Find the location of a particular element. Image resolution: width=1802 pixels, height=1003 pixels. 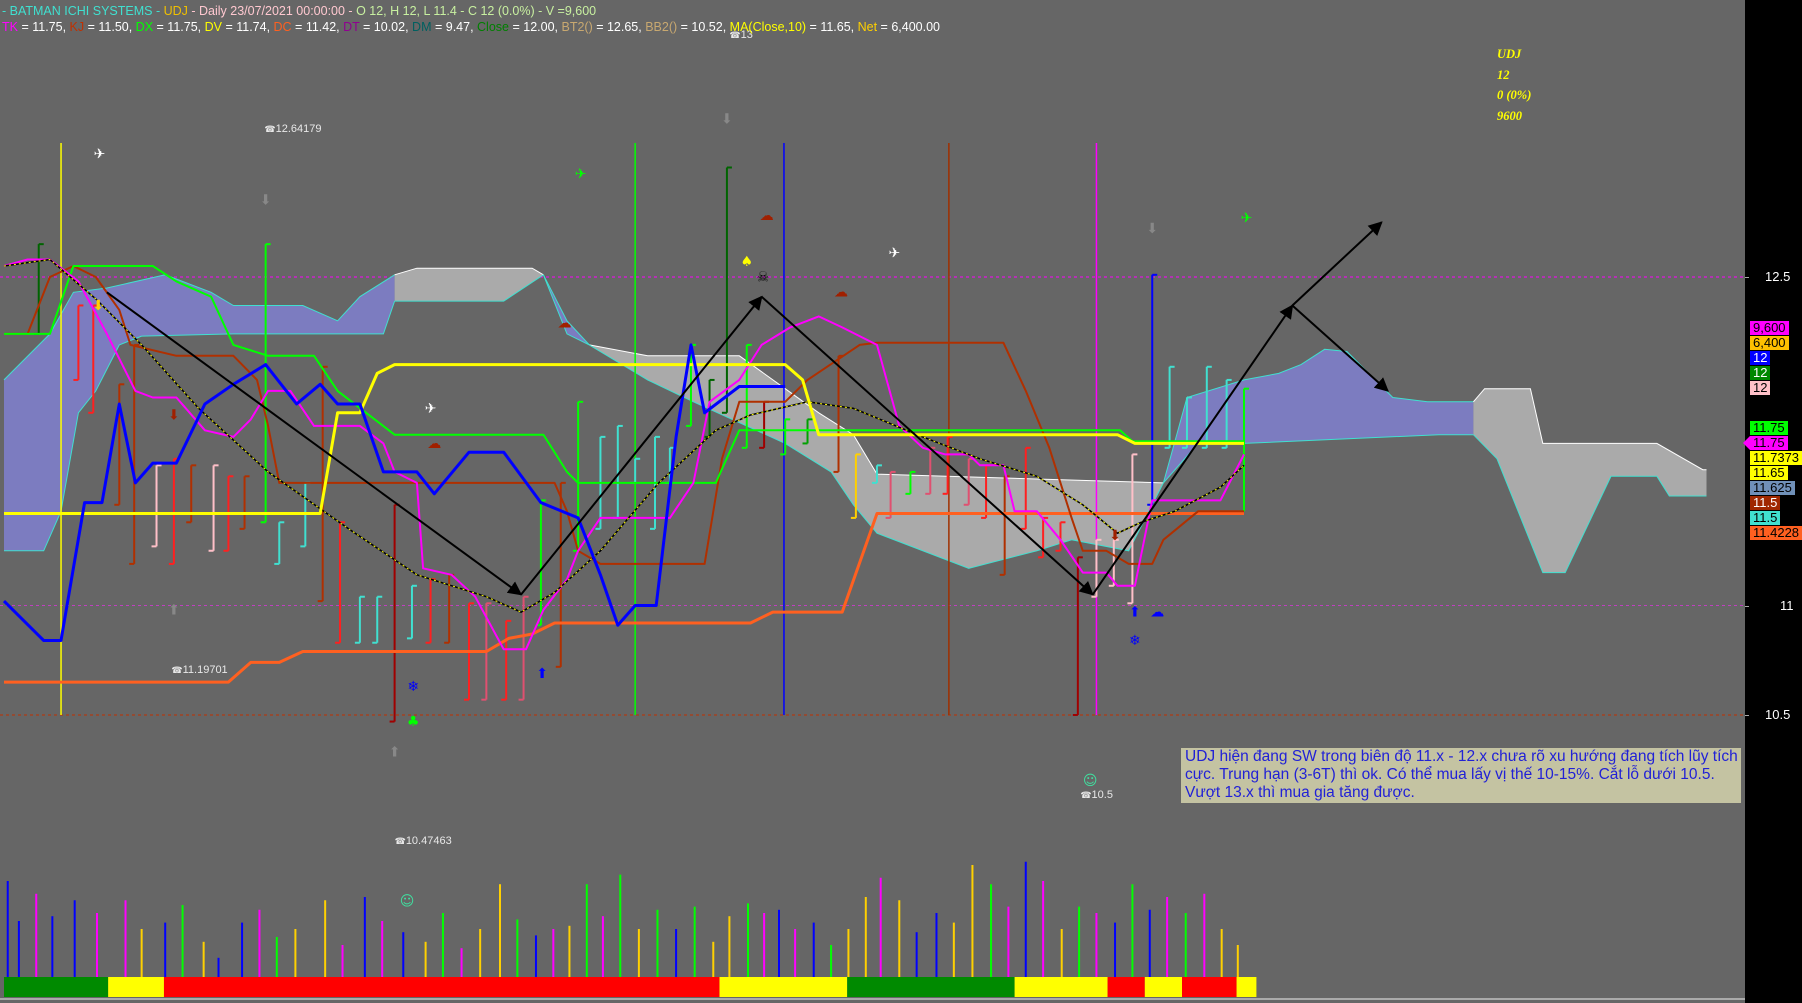

indicator-label: DT is located at coordinates (351, 27).